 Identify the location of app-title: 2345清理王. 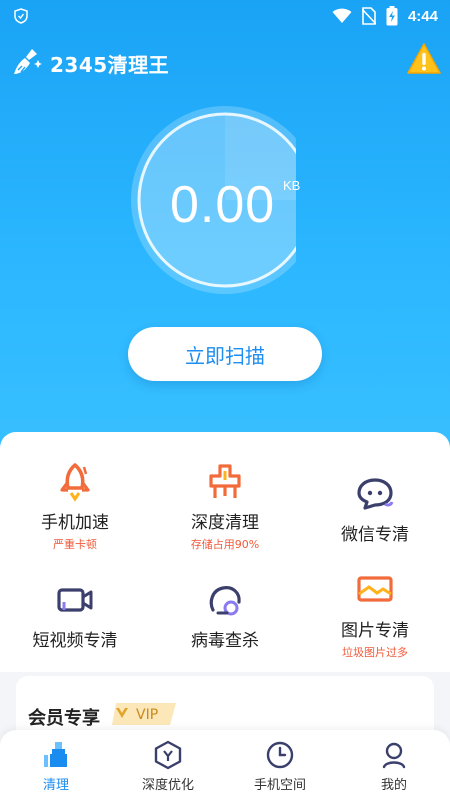
(110, 65).